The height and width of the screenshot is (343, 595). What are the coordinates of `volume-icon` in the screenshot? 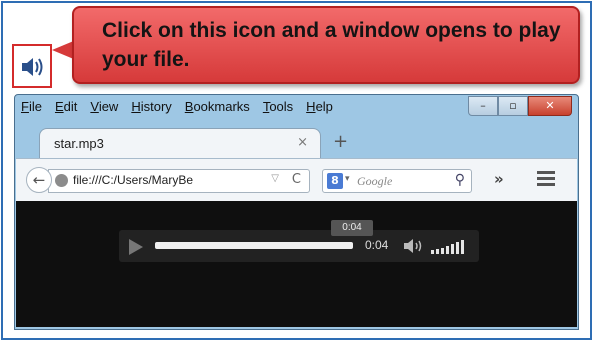 It's located at (414, 246).